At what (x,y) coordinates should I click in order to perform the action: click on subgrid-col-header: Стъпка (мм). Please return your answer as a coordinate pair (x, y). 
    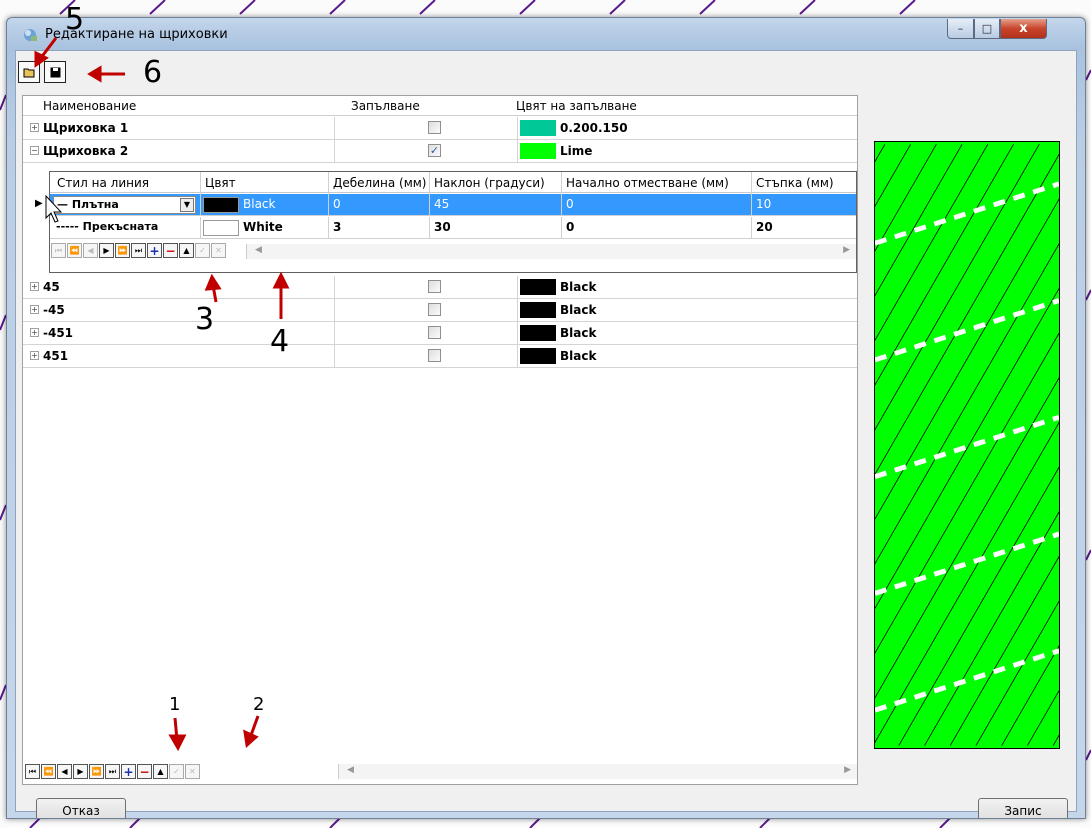
    Looking at the image, I should click on (795, 183).